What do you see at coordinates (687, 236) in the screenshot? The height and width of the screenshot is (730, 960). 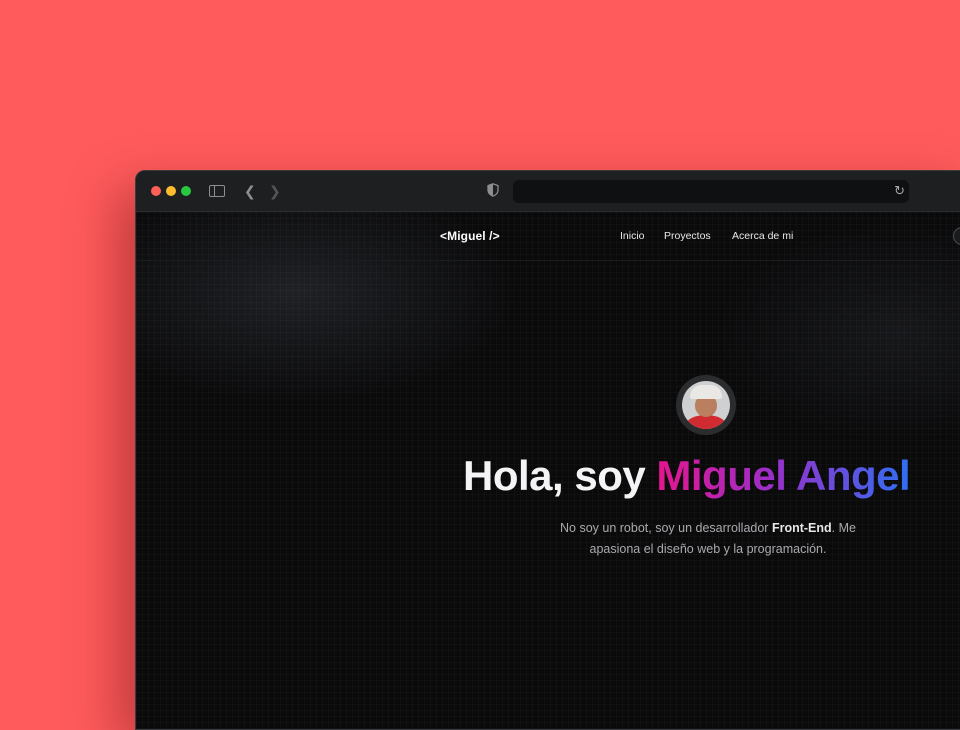 I see `nav-link-proyectos: Proyectos` at bounding box center [687, 236].